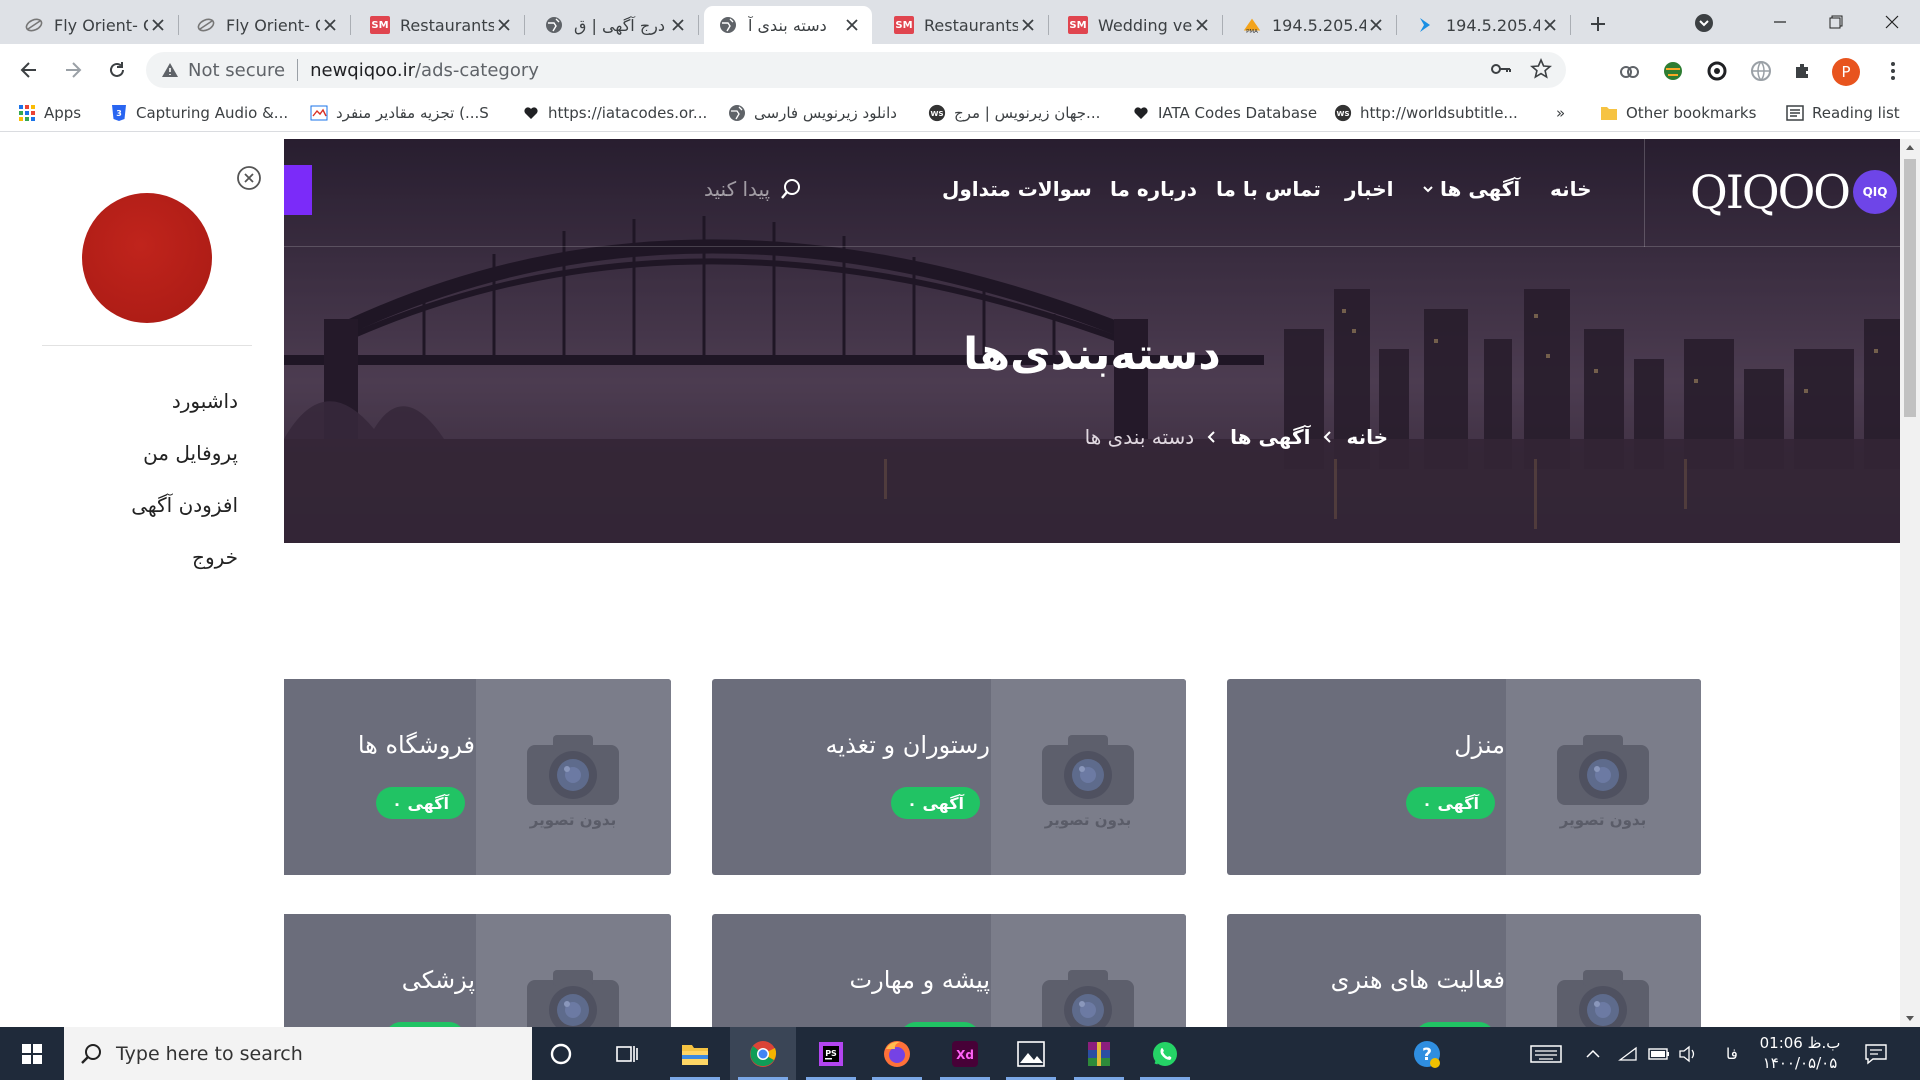 This screenshot has width=1920, height=1080. I want to click on reading-list: Reading list, so click(1843, 113).